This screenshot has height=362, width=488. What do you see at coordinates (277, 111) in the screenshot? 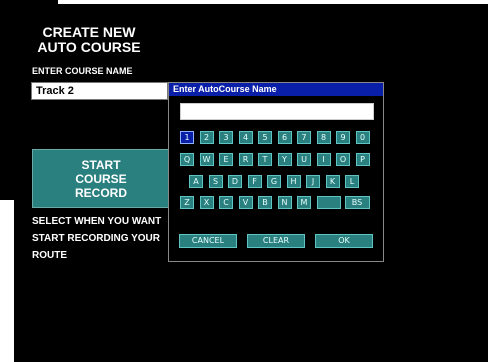
I see `dialog-name-input` at bounding box center [277, 111].